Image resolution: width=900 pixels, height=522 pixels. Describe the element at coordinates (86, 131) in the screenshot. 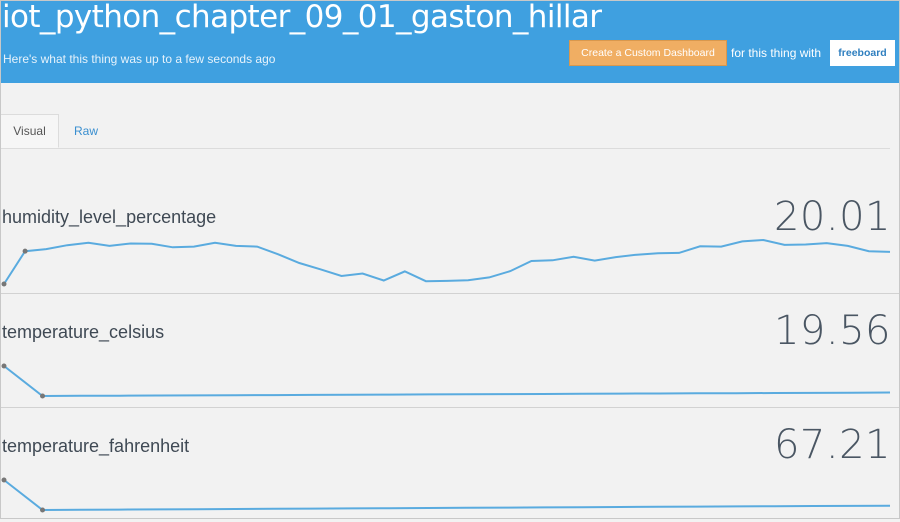

I see `tab-raw: Raw` at that location.